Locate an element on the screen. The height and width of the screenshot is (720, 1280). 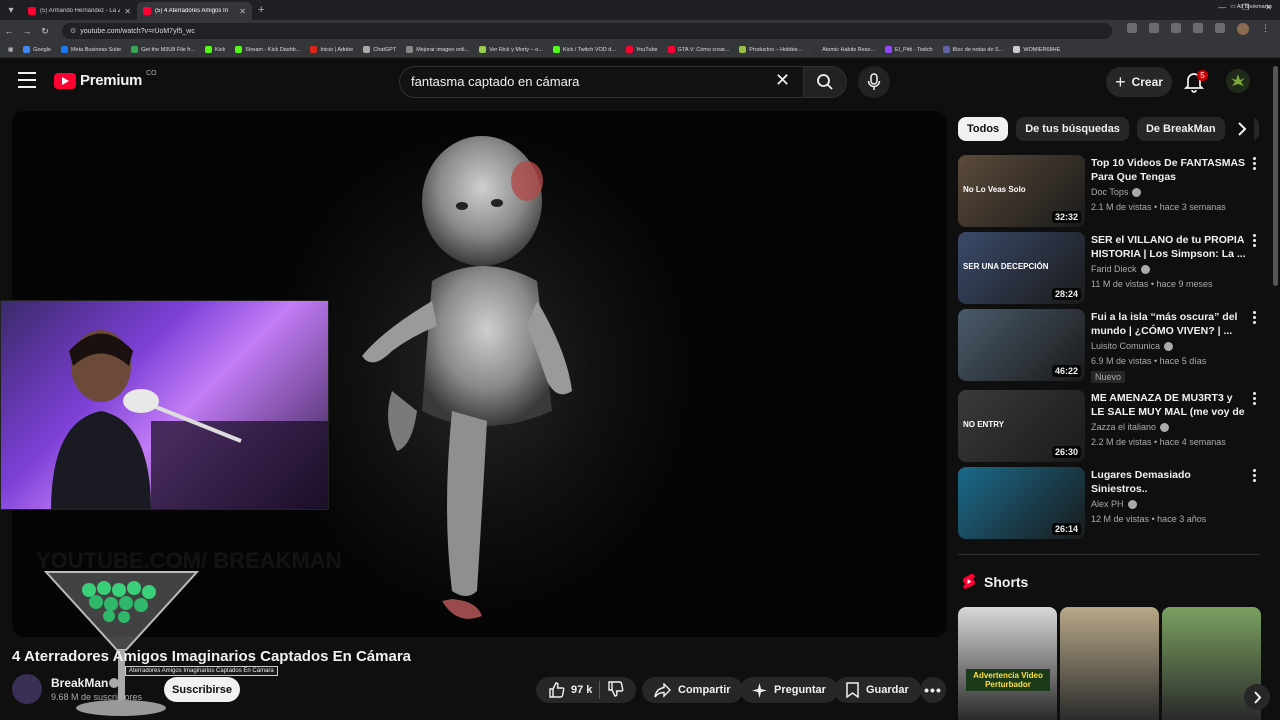
video-channel: Alex PH is located at coordinates (1114, 504).